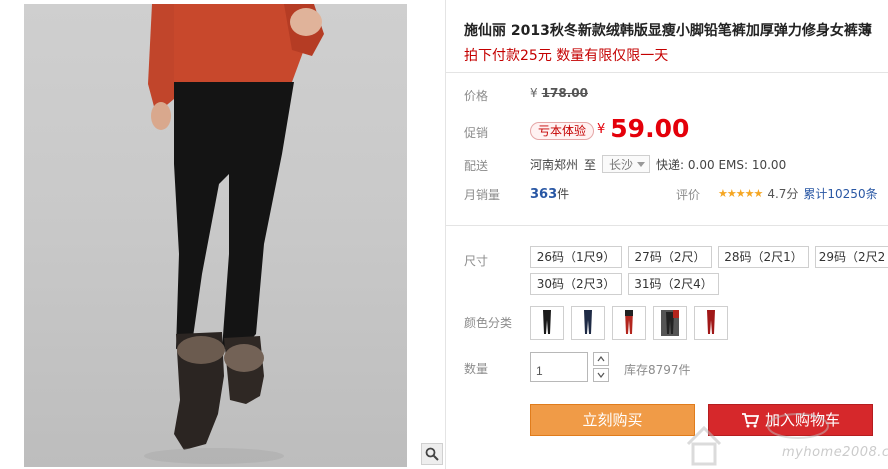 This screenshot has width=888, height=469. What do you see at coordinates (576, 284) in the screenshot?
I see `size-option: 30码（2尺3）` at bounding box center [576, 284].